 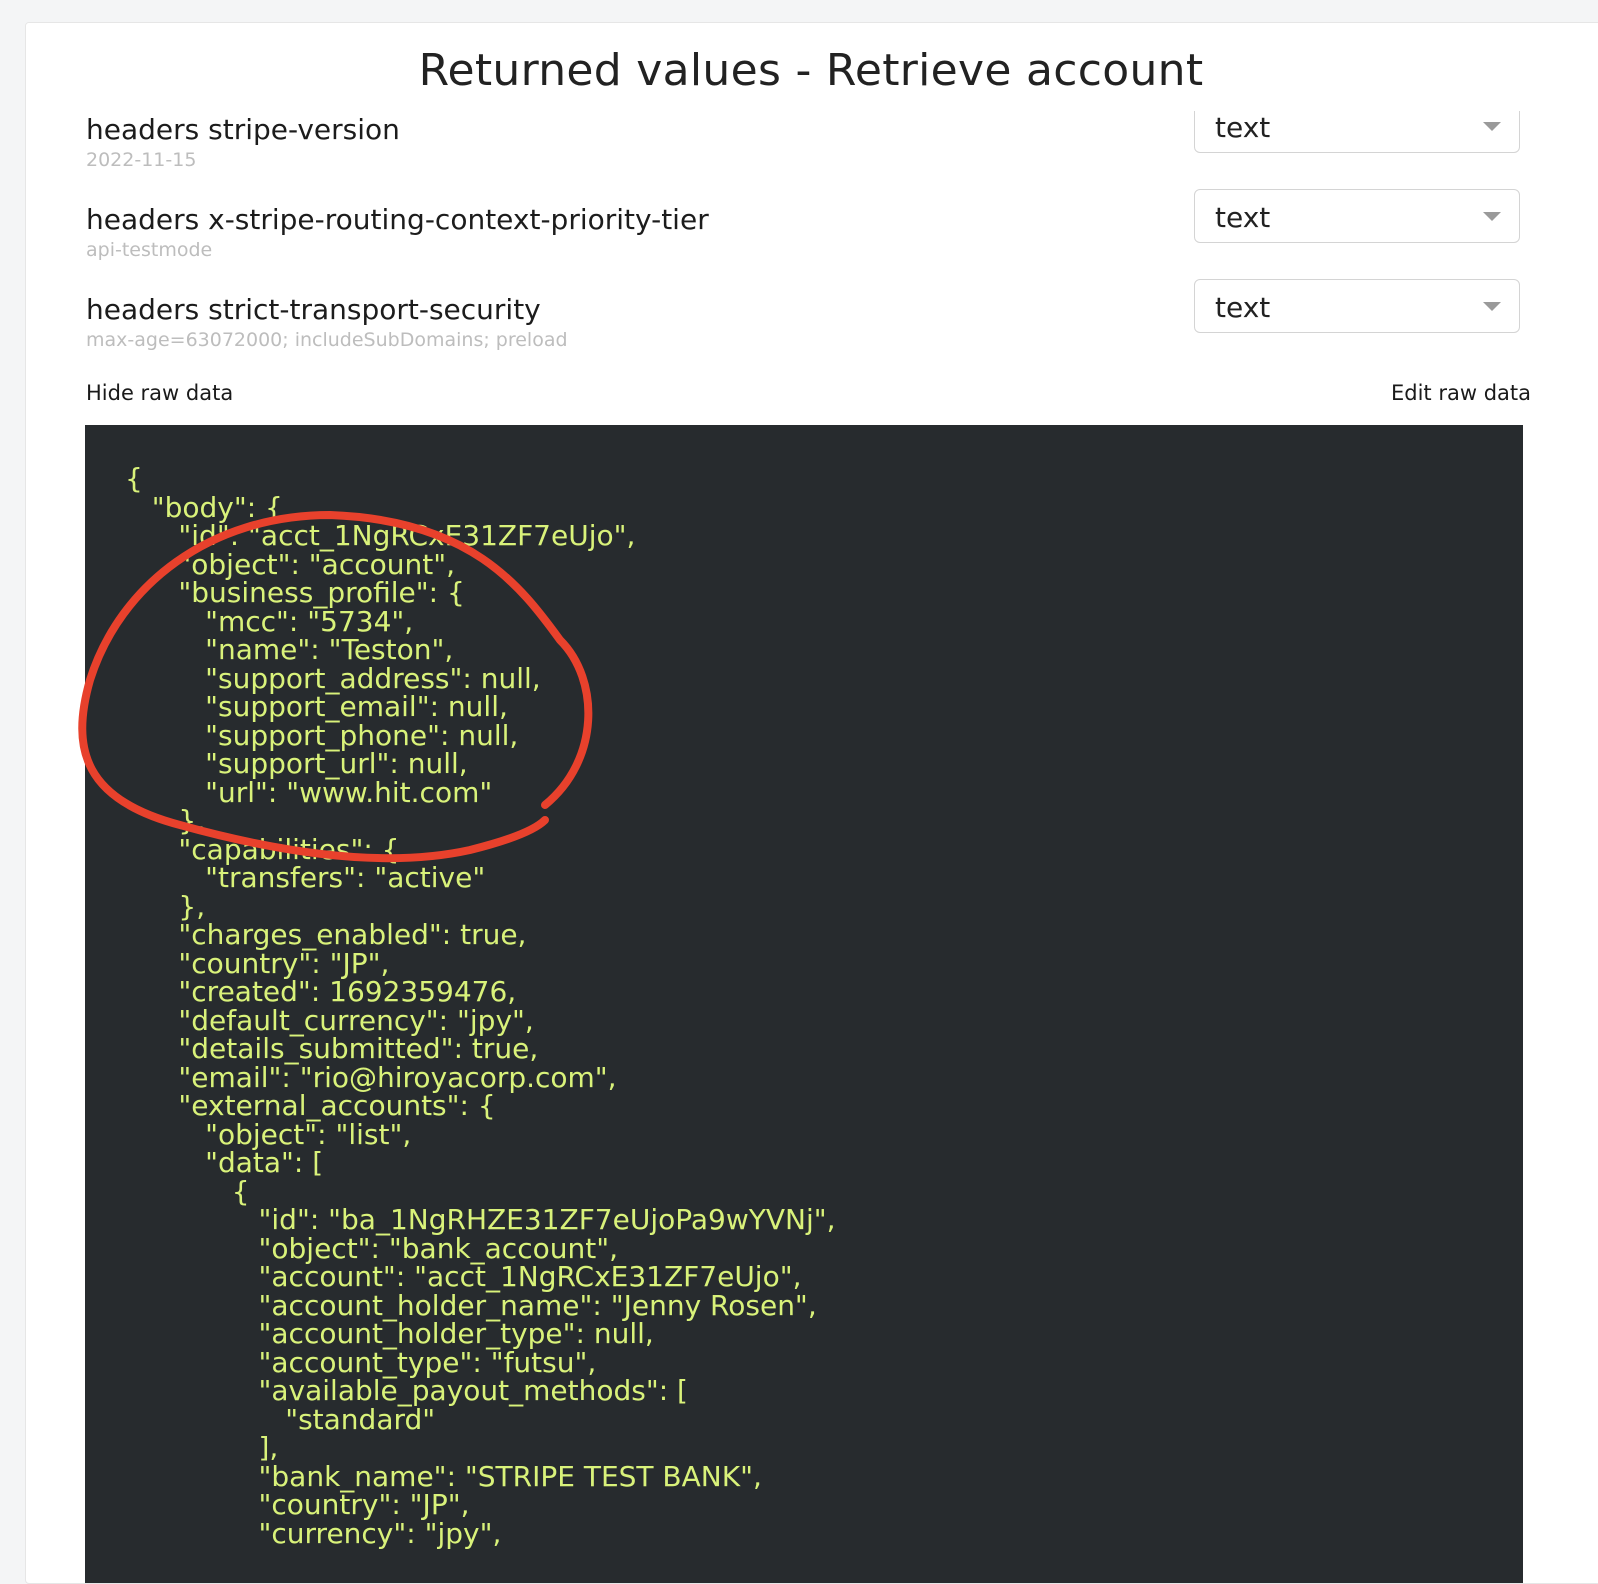 I want to click on field-sample-value: api-testmode, so click(x=149, y=250).